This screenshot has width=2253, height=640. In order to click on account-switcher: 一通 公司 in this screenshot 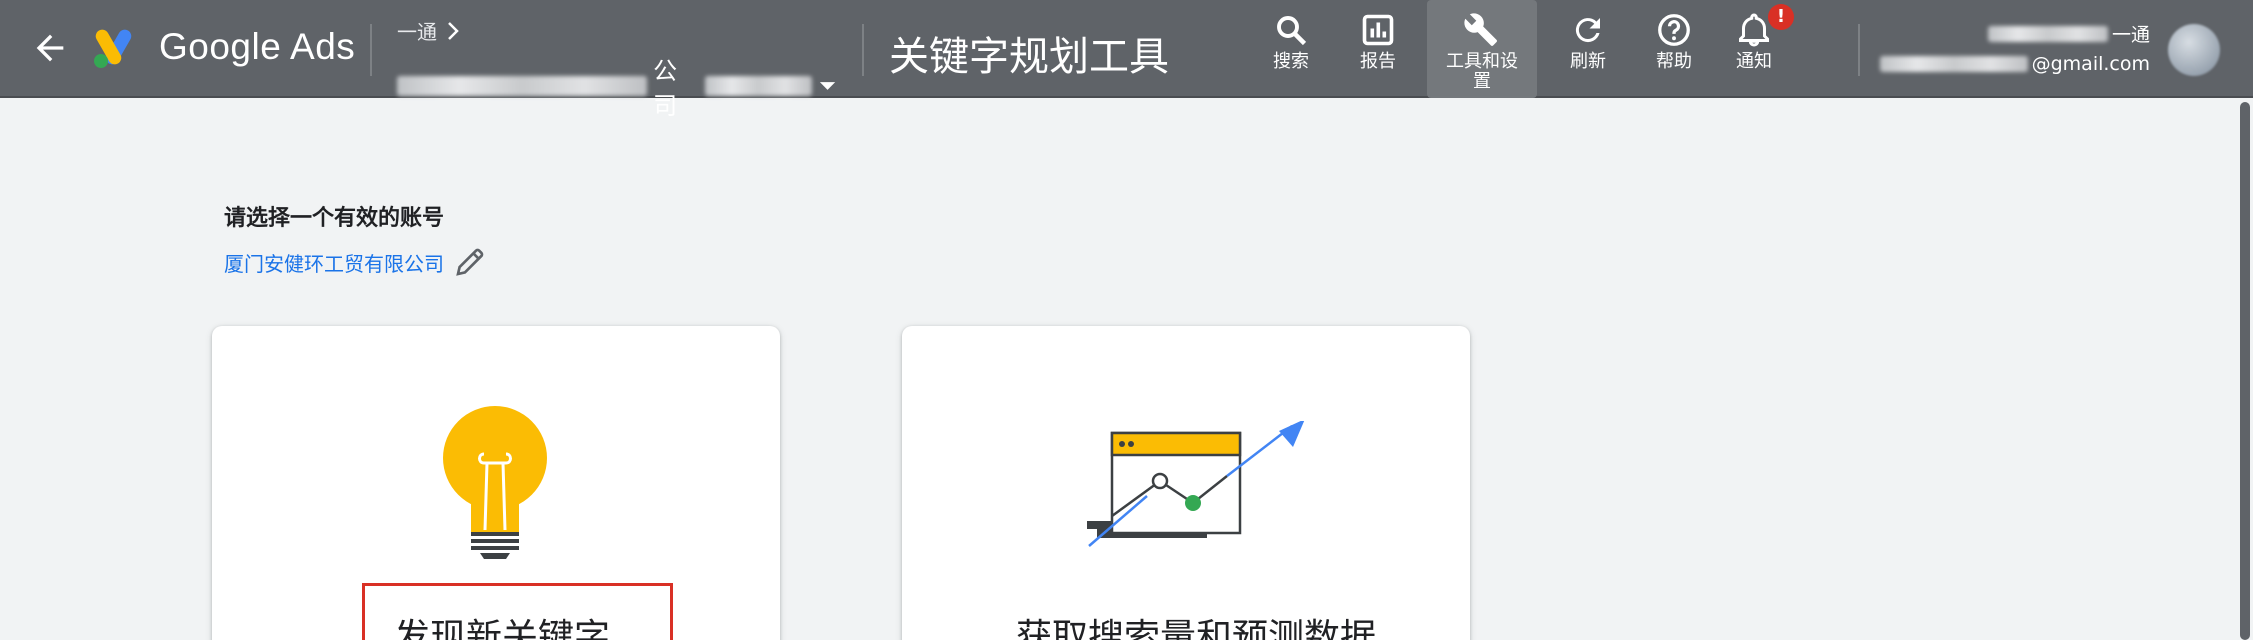, I will do `click(617, 68)`.